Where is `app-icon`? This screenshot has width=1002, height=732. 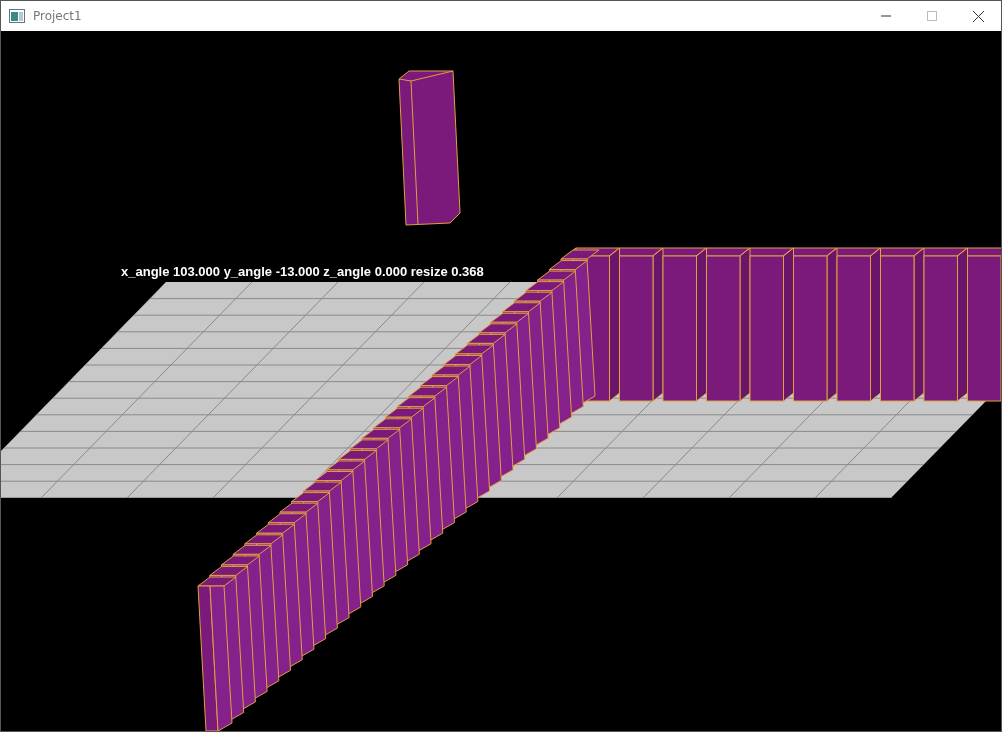
app-icon is located at coordinates (17, 16).